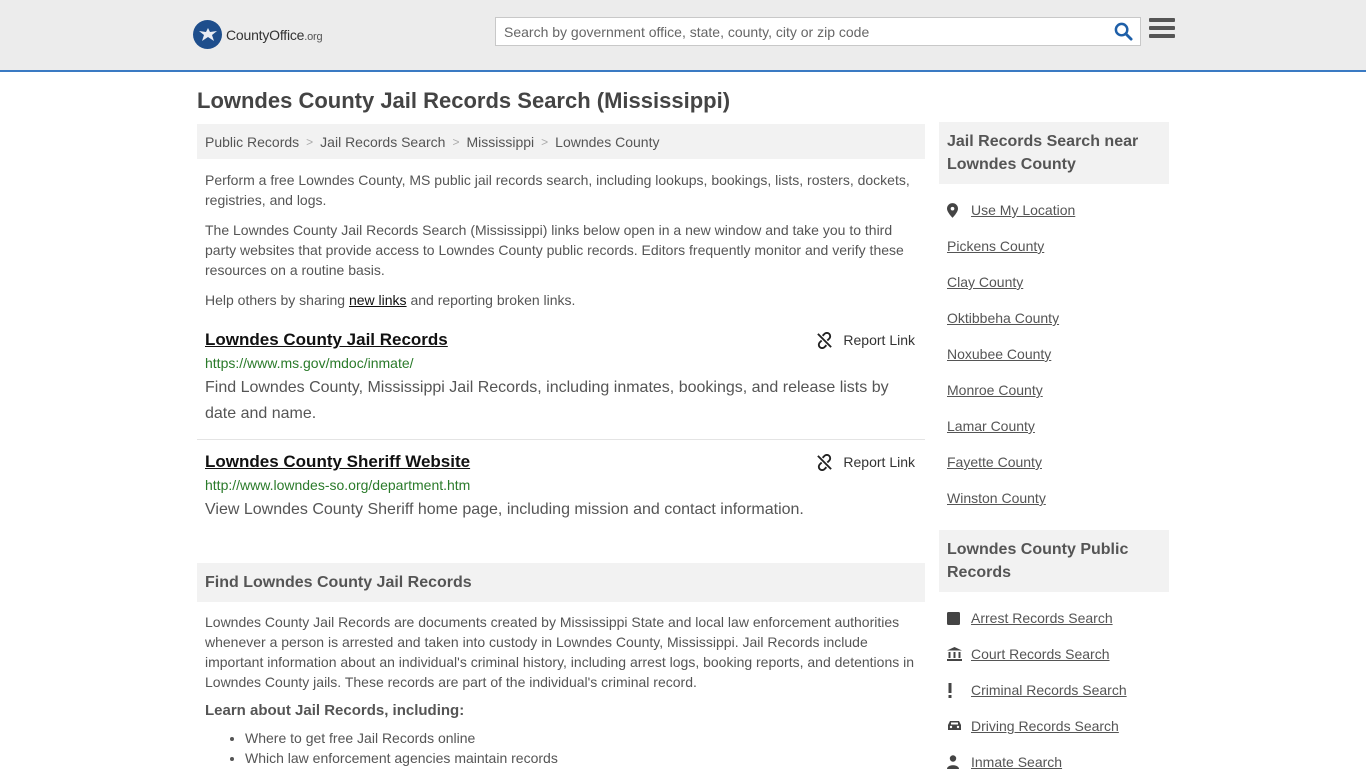 This screenshot has height=780, width=1366. I want to click on county-link: Noxubee County, so click(999, 354).